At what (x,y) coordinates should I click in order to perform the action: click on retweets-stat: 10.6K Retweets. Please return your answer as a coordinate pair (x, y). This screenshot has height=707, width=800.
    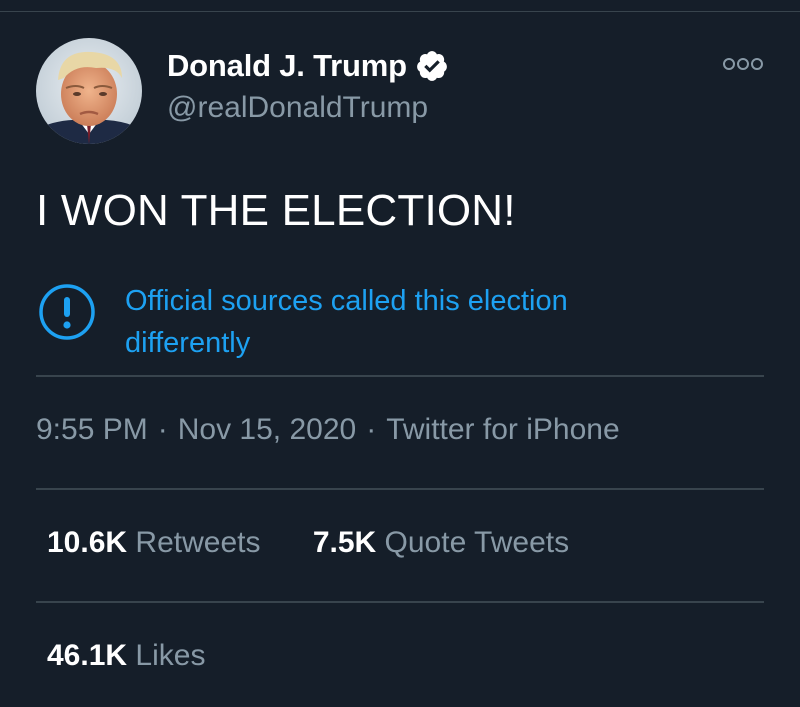
    Looking at the image, I should click on (153, 543).